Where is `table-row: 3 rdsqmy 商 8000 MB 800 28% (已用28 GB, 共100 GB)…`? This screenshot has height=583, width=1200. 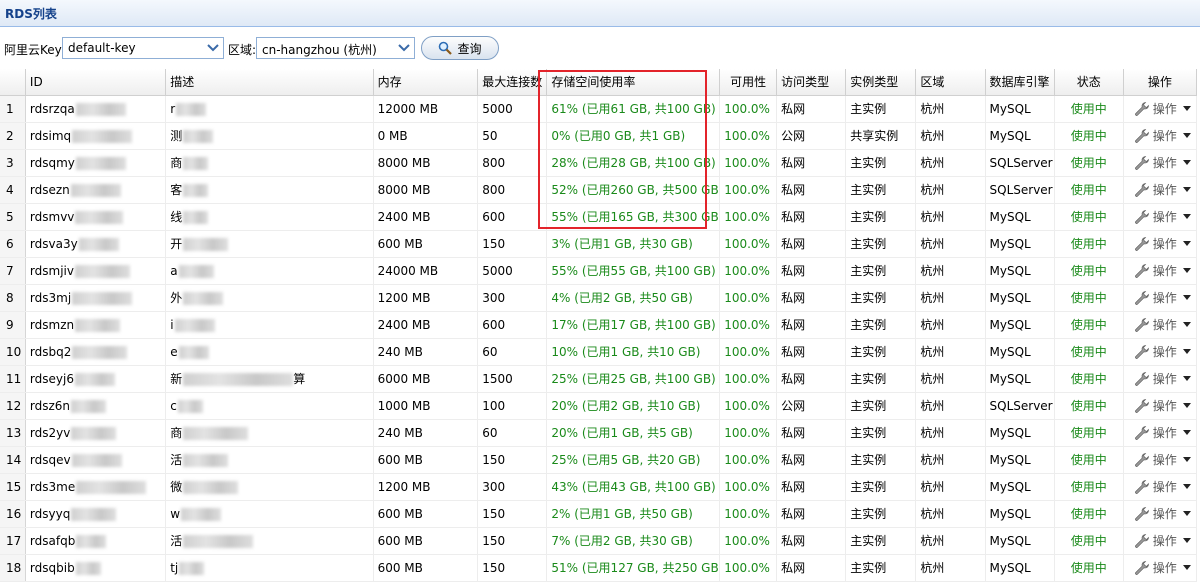 table-row: 3 rdsqmy 商 8000 MB 800 28% (已用28 GB, 共100 GB)… is located at coordinates (599, 163).